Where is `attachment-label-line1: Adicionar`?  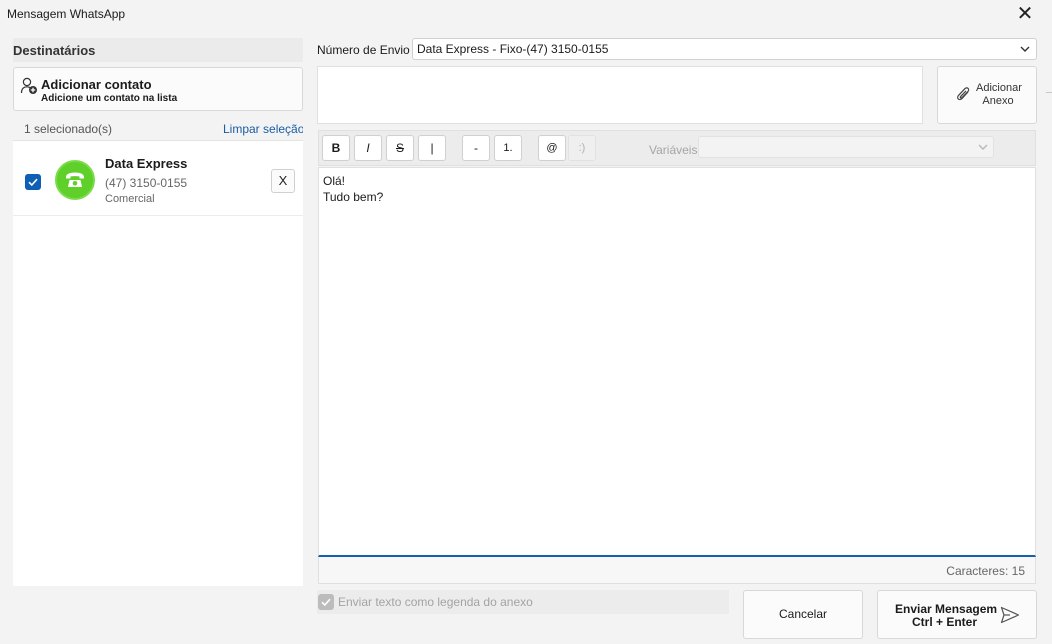
attachment-label-line1: Adicionar is located at coordinates (999, 88).